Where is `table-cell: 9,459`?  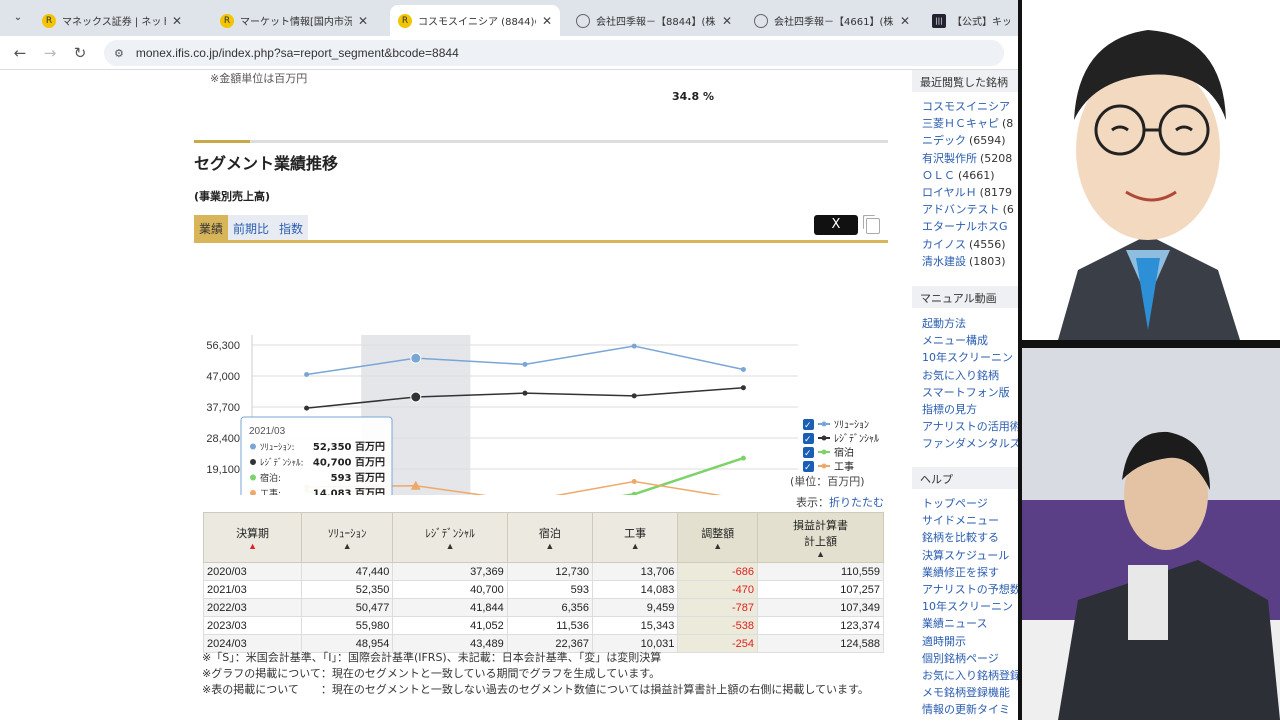 table-cell: 9,459 is located at coordinates (635, 607).